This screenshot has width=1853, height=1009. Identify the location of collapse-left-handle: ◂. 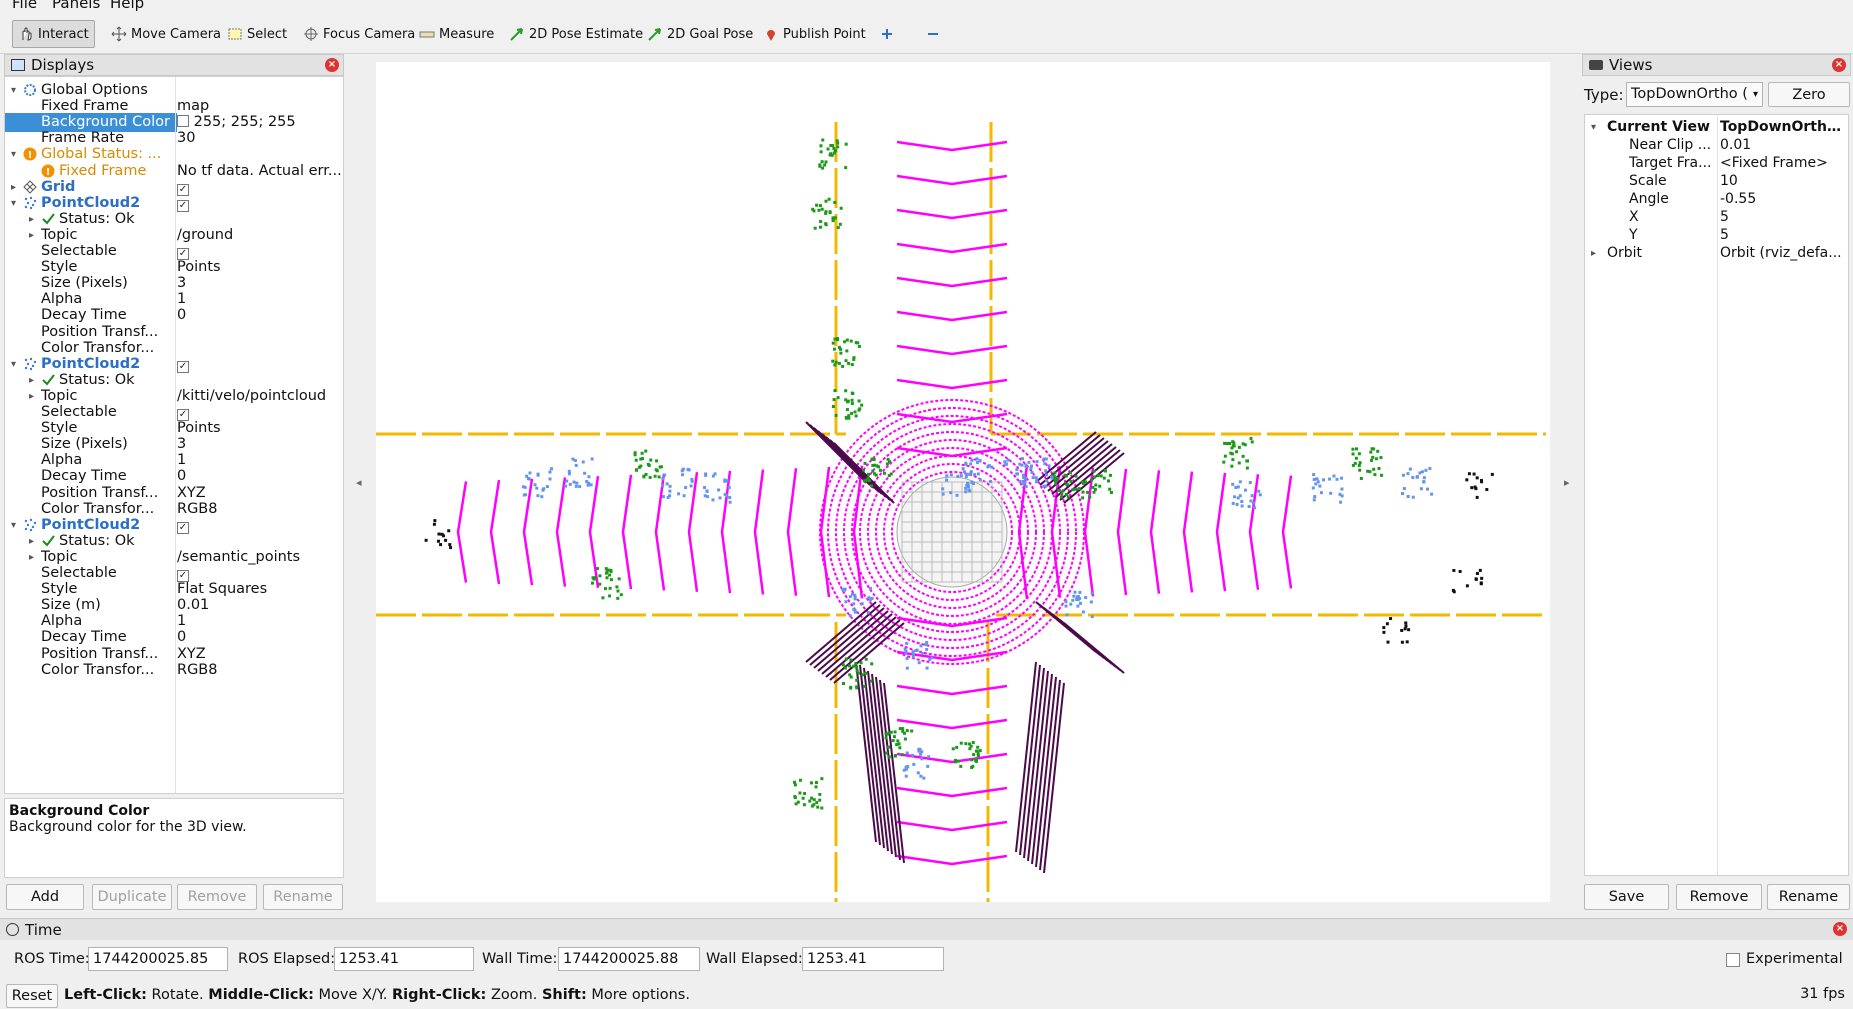
(359, 482).